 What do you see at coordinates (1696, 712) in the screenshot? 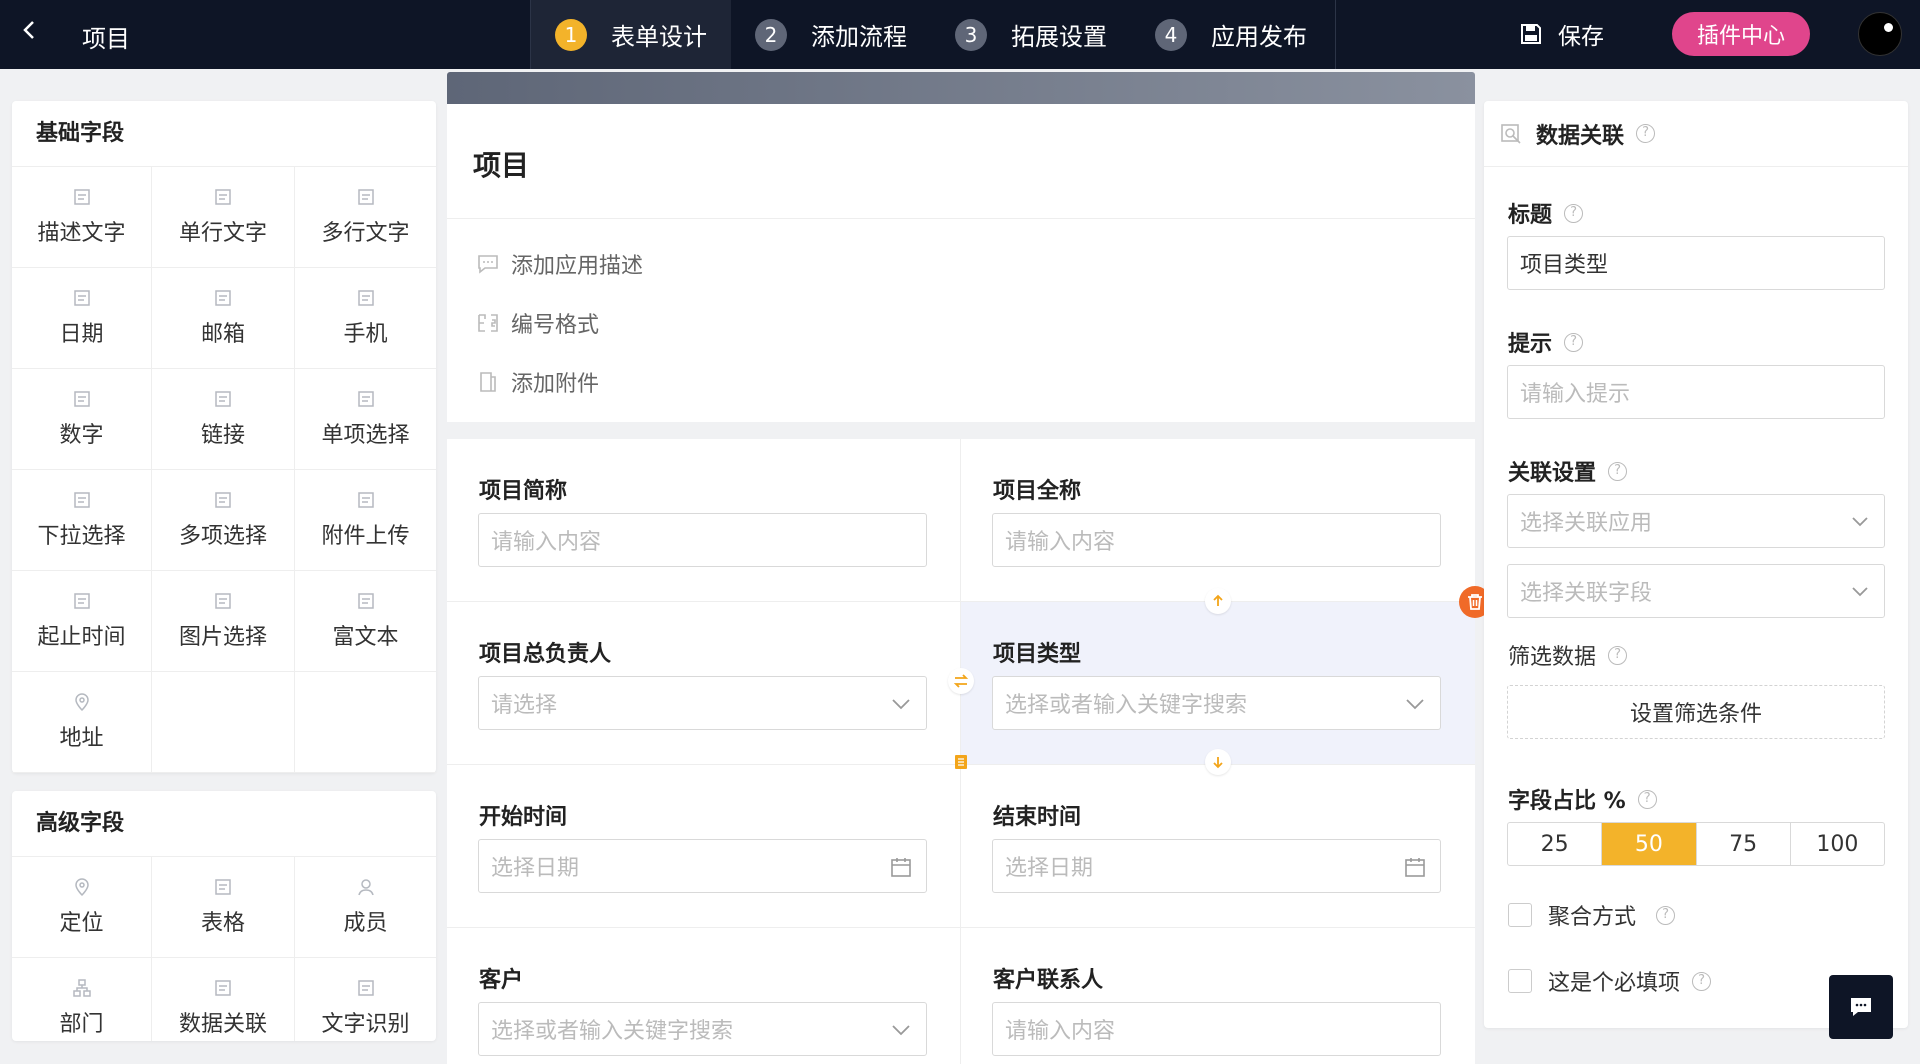
I see `set-filter-button: 设置筛选条件` at bounding box center [1696, 712].